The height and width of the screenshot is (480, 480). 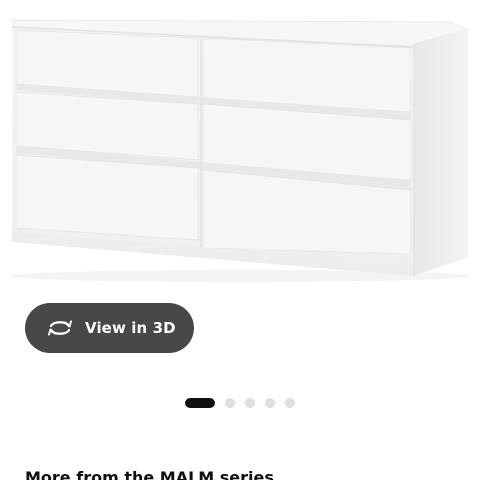 What do you see at coordinates (60, 328) in the screenshot?
I see `rotate-3d-icon` at bounding box center [60, 328].